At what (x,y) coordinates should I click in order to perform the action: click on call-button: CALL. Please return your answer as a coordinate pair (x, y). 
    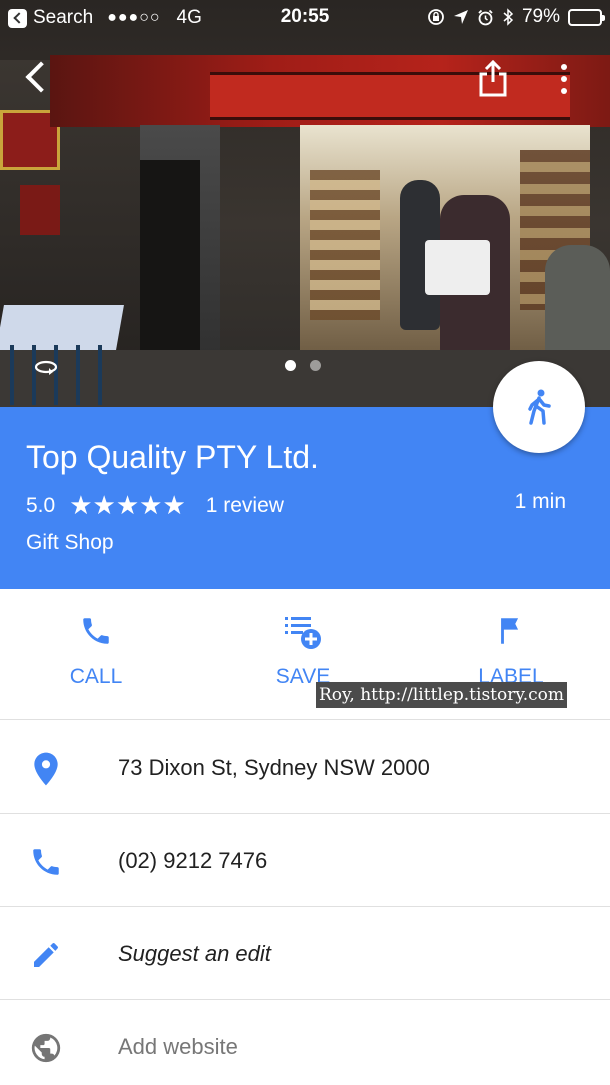
    Looking at the image, I should click on (96, 650).